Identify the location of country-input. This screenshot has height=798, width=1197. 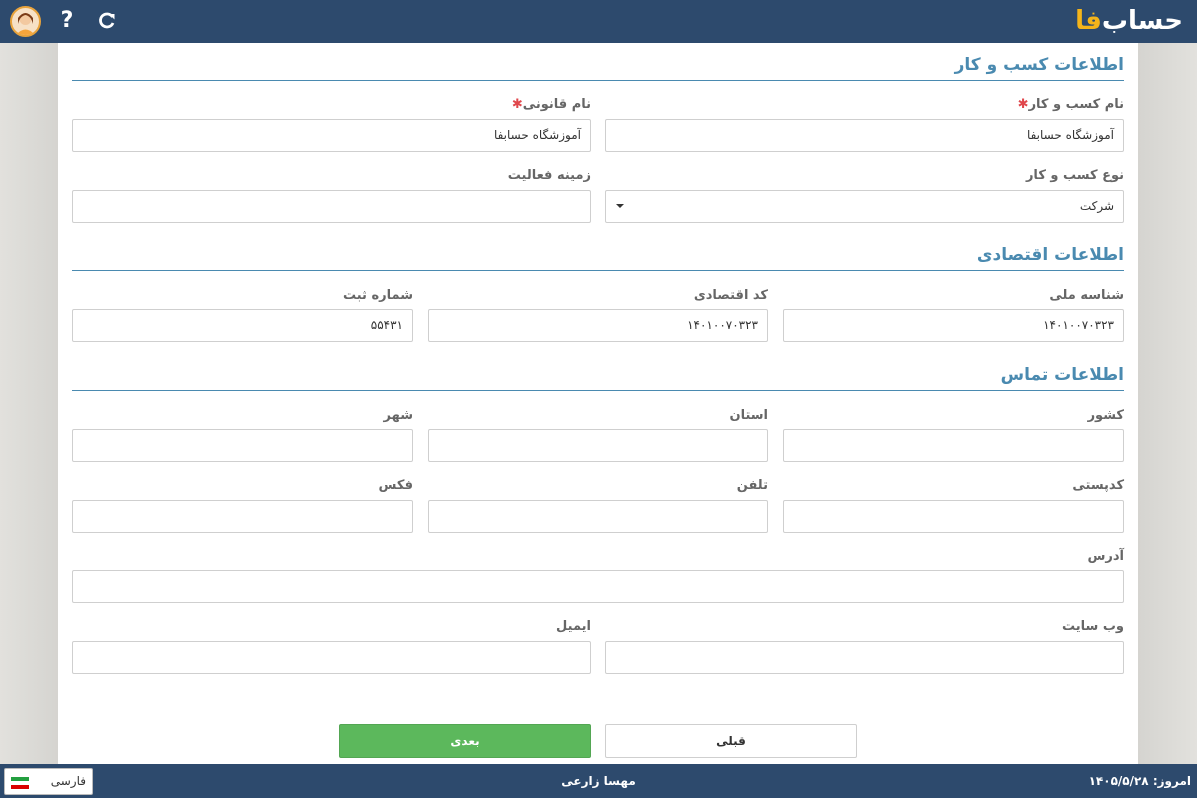
(953, 445).